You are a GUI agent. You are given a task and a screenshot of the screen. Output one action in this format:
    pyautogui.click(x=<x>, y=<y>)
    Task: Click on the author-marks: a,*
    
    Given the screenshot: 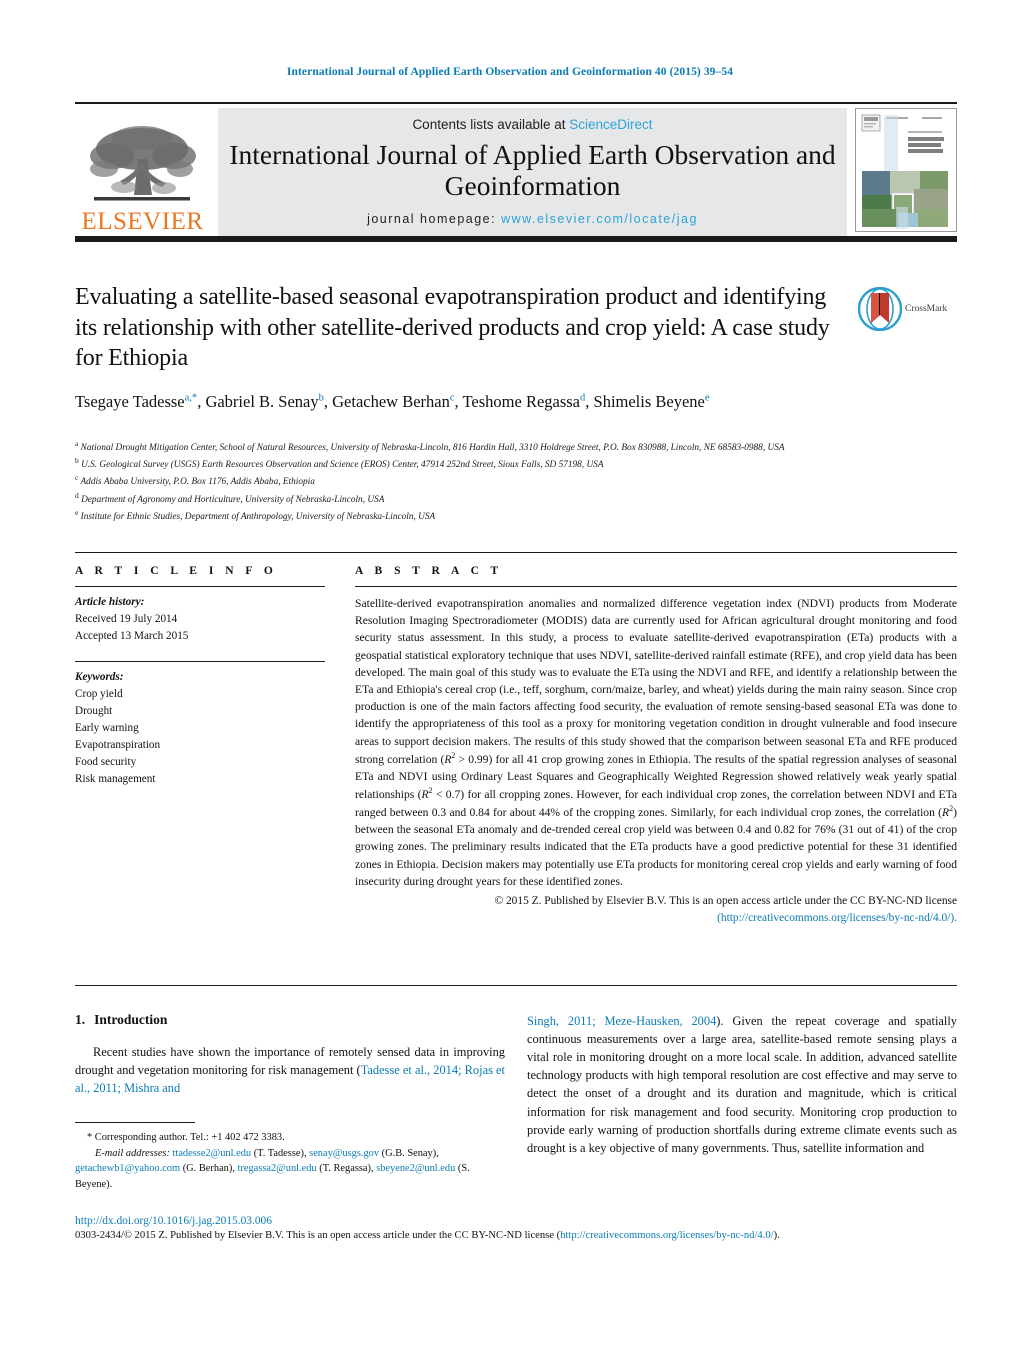 What is the action you would take?
    pyautogui.click(x=191, y=398)
    